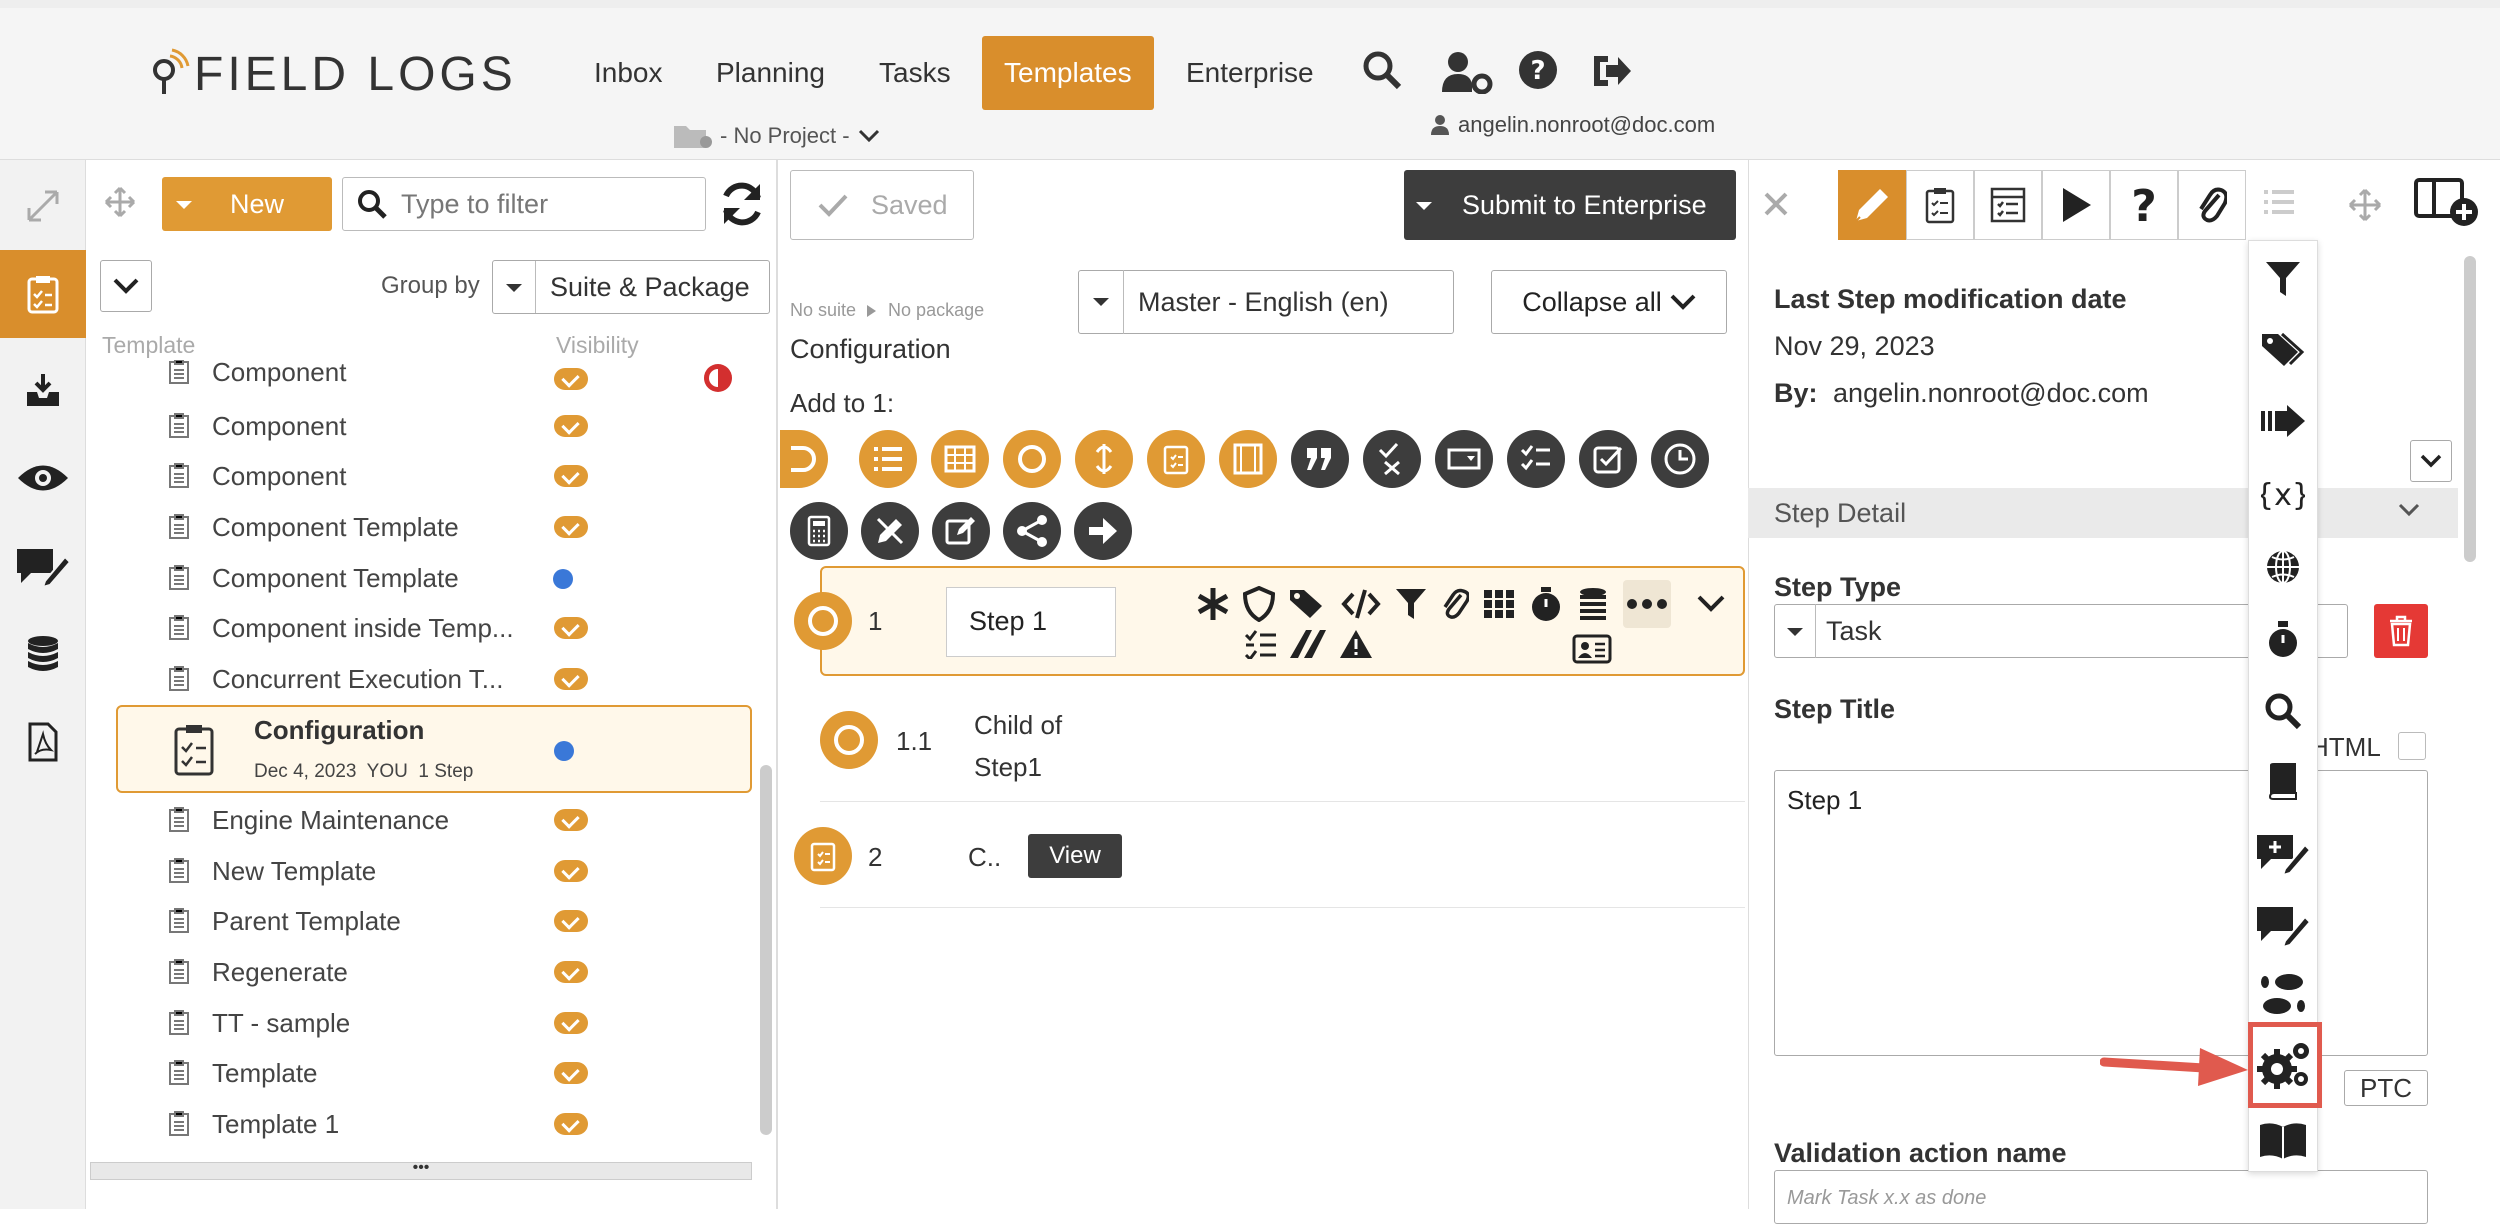  What do you see at coordinates (1250, 73) in the screenshot?
I see `nav-enterprise: Enterprise` at bounding box center [1250, 73].